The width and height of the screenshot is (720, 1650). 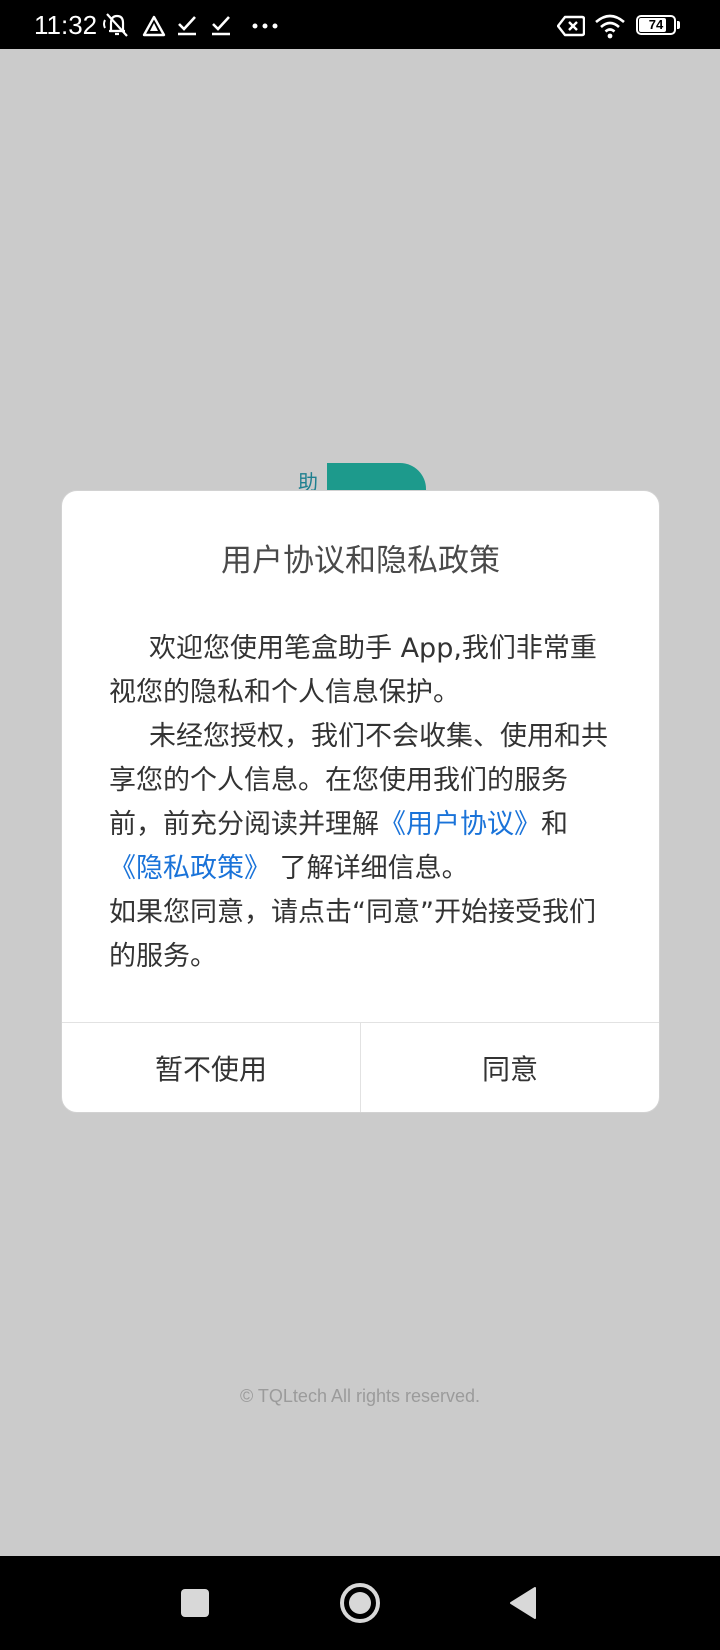 I want to click on home-circle-icon, so click(x=360, y=1603).